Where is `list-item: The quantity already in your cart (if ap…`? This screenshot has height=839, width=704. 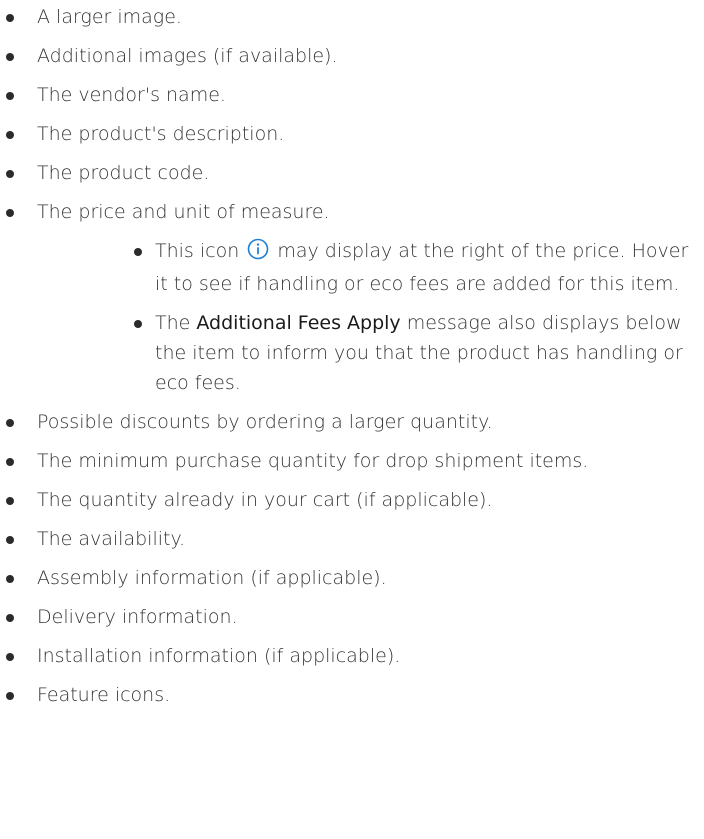
list-item: The quantity already in your cart (if ap… is located at coordinates (352, 500).